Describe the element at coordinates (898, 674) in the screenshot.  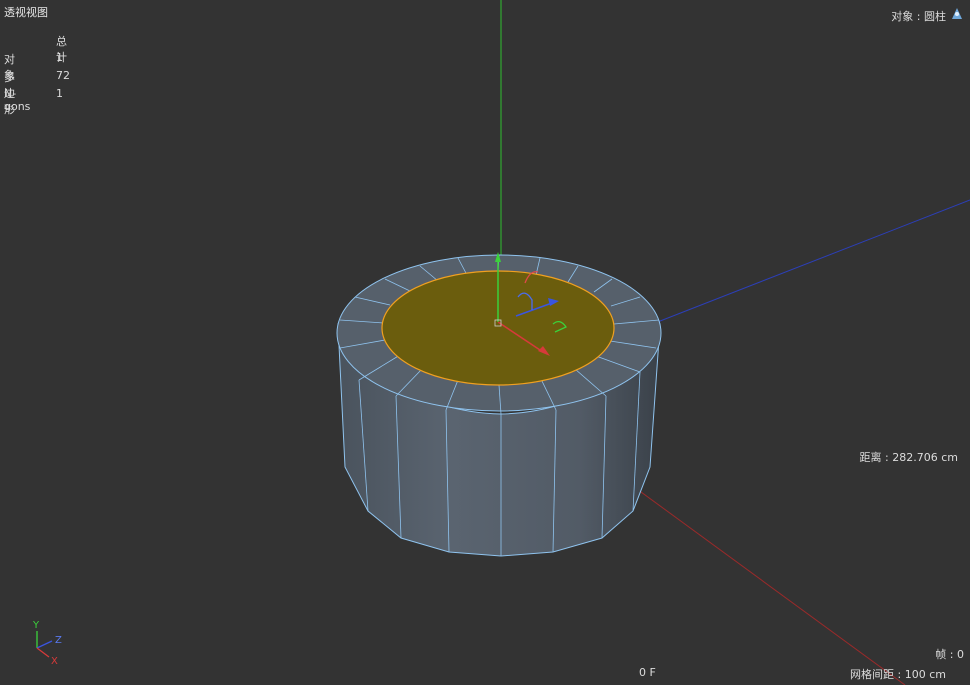
I see `grid-spacing-readout: 网格间距 : 100 cm` at that location.